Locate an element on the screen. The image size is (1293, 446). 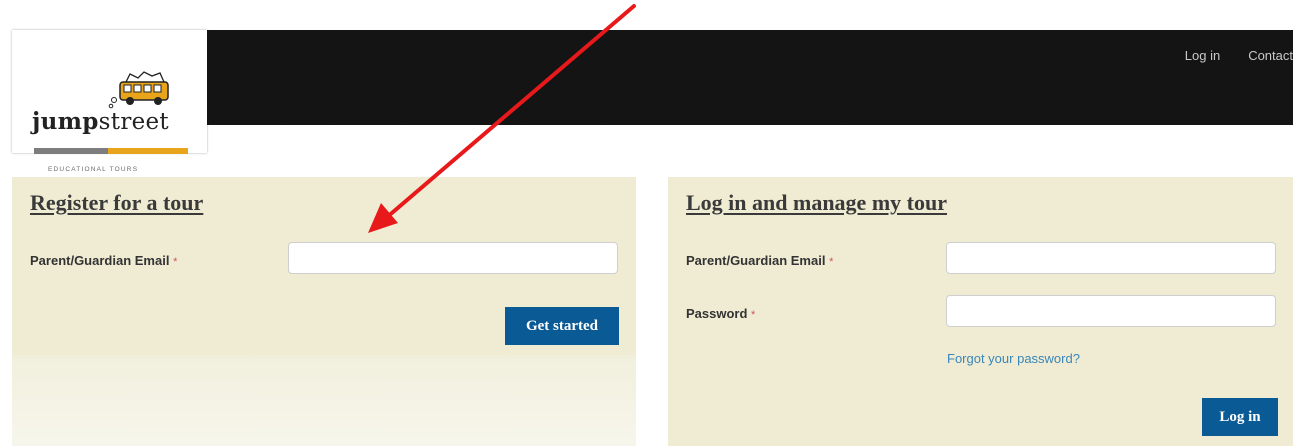
login-email-input is located at coordinates (1111, 258).